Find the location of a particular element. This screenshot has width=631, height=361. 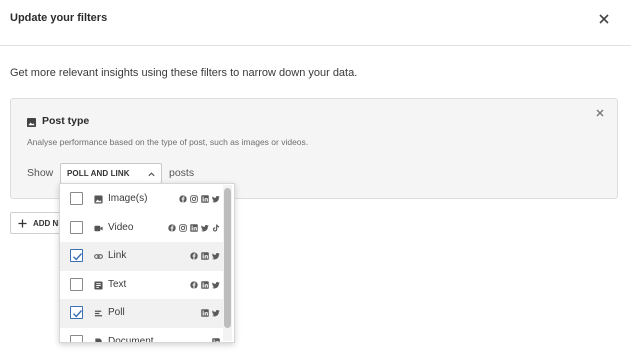

filter-card-title: Post type is located at coordinates (66, 121).